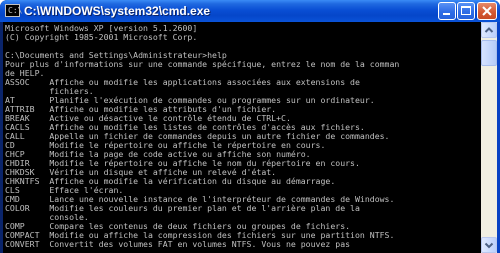 This screenshot has width=500, height=253. What do you see at coordinates (489, 137) in the screenshot?
I see `vertical-scrollbar` at bounding box center [489, 137].